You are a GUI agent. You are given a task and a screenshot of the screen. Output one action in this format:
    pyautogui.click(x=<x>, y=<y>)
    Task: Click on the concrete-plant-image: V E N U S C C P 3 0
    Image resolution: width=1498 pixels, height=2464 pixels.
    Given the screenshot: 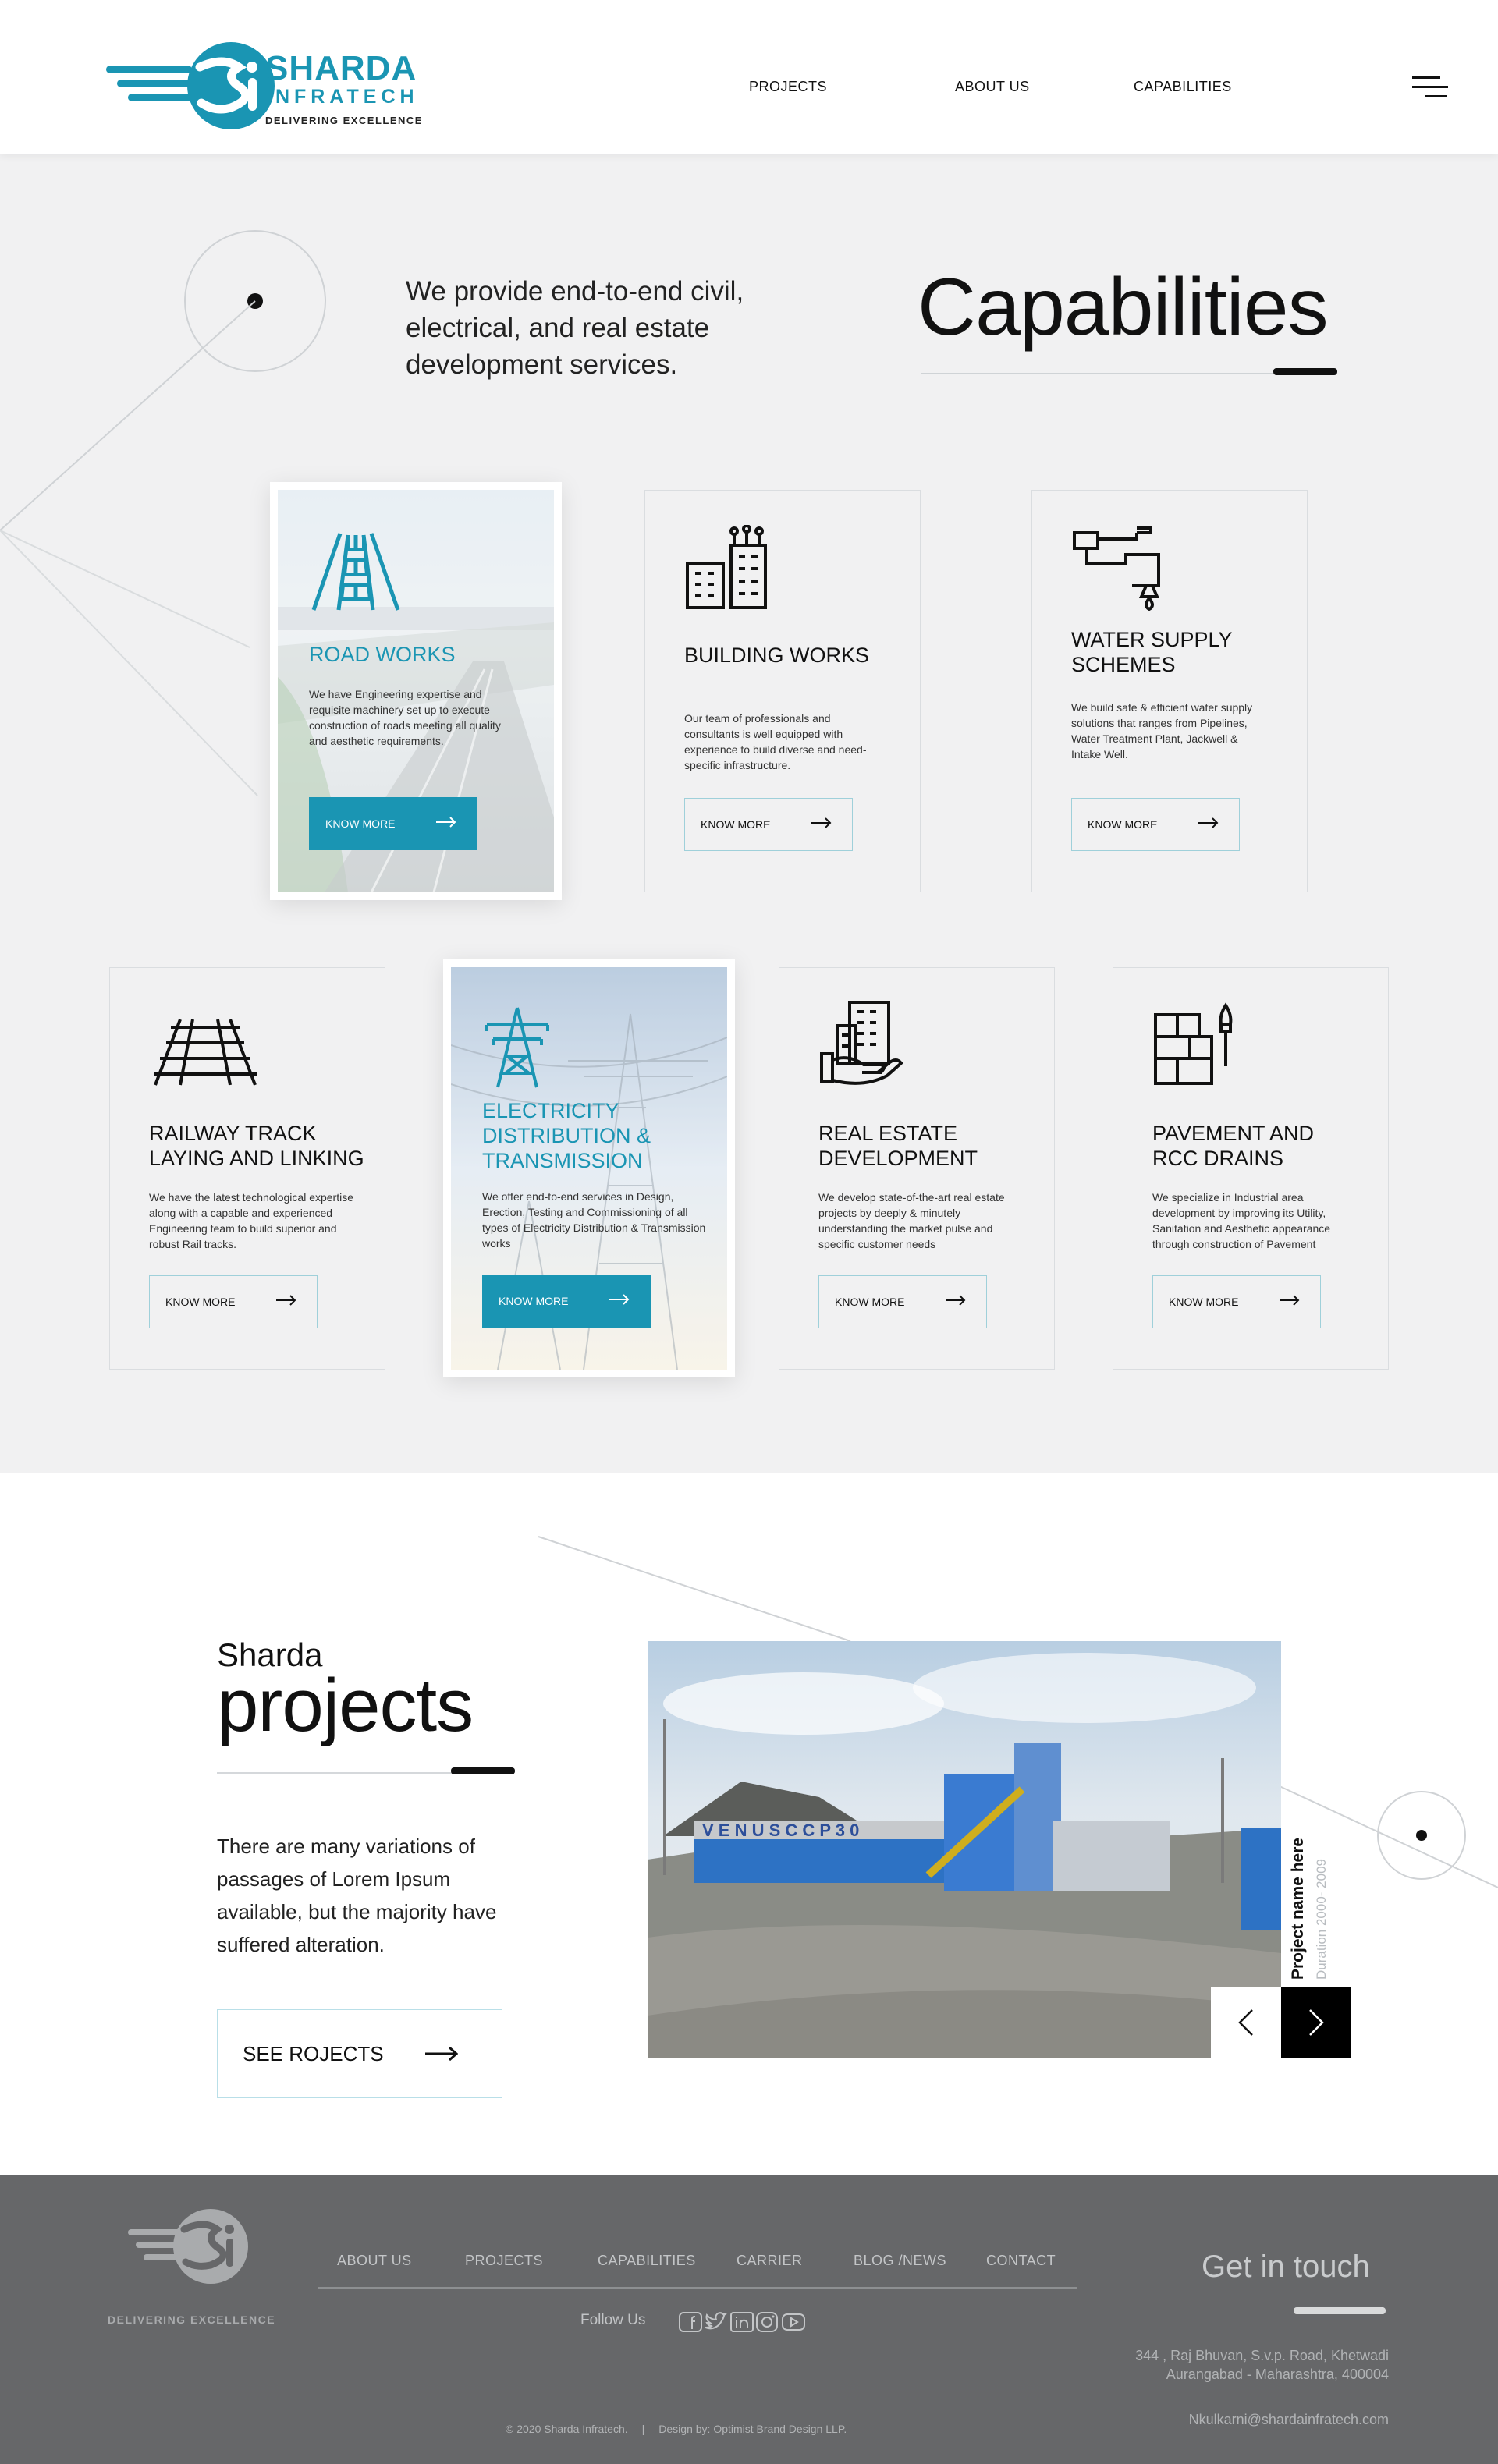 What is the action you would take?
    pyautogui.click(x=964, y=1849)
    